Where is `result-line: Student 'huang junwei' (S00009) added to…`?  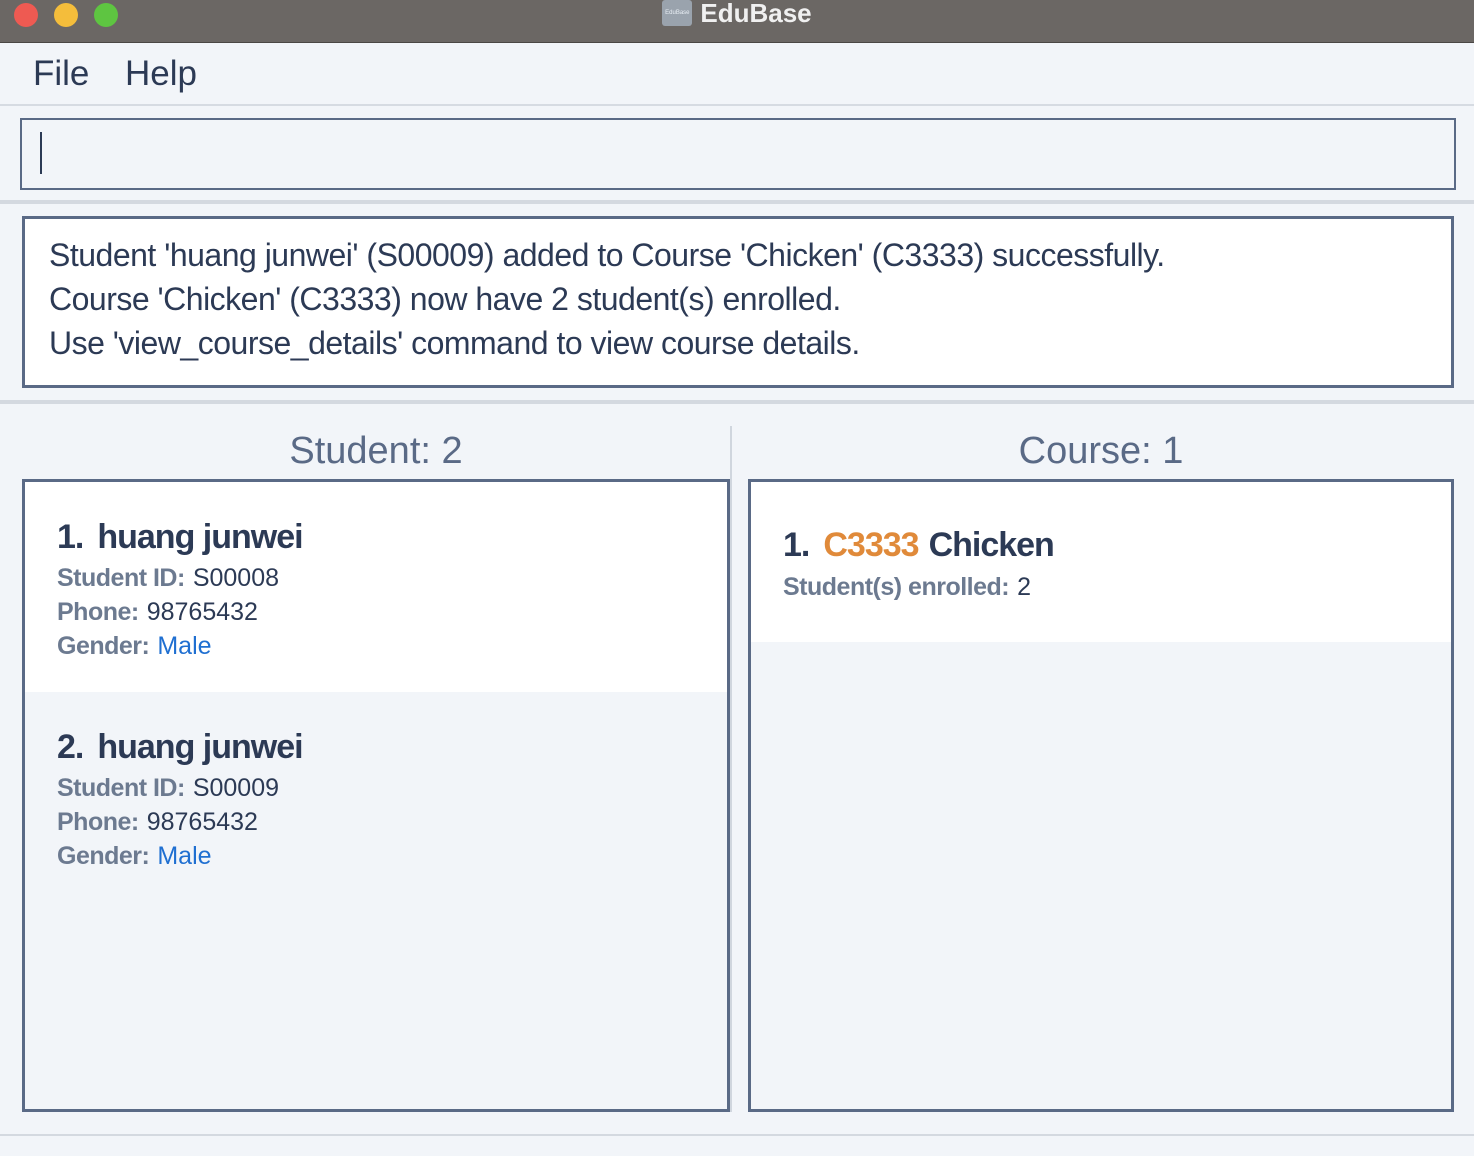
result-line: Student 'huang junwei' (S00009) added to… is located at coordinates (607, 255).